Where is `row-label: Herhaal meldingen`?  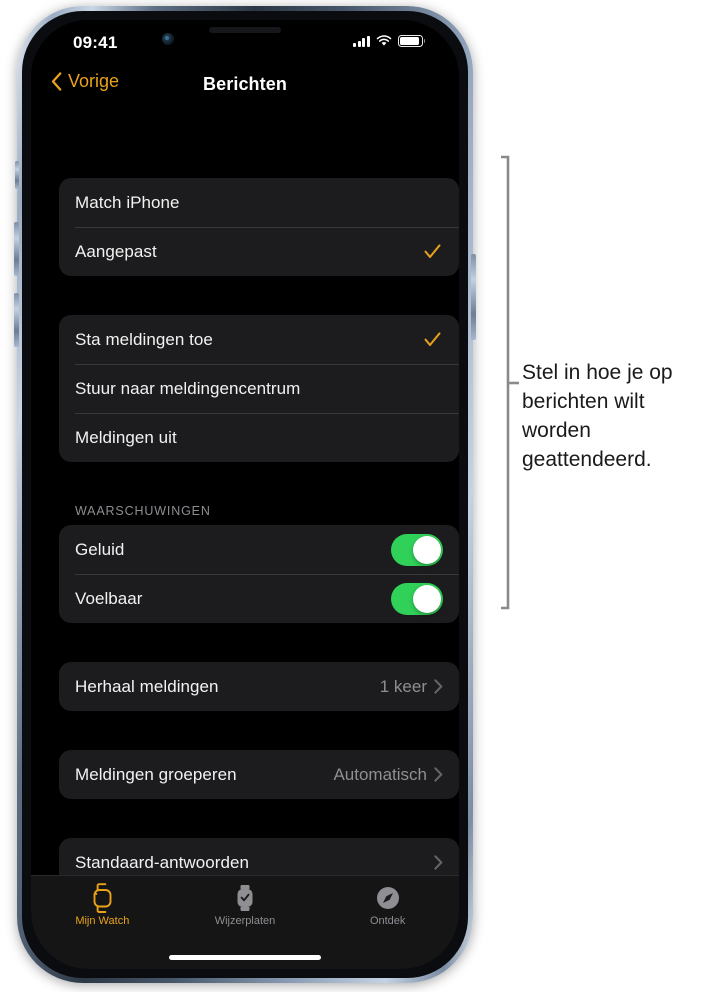 row-label: Herhaal meldingen is located at coordinates (147, 686).